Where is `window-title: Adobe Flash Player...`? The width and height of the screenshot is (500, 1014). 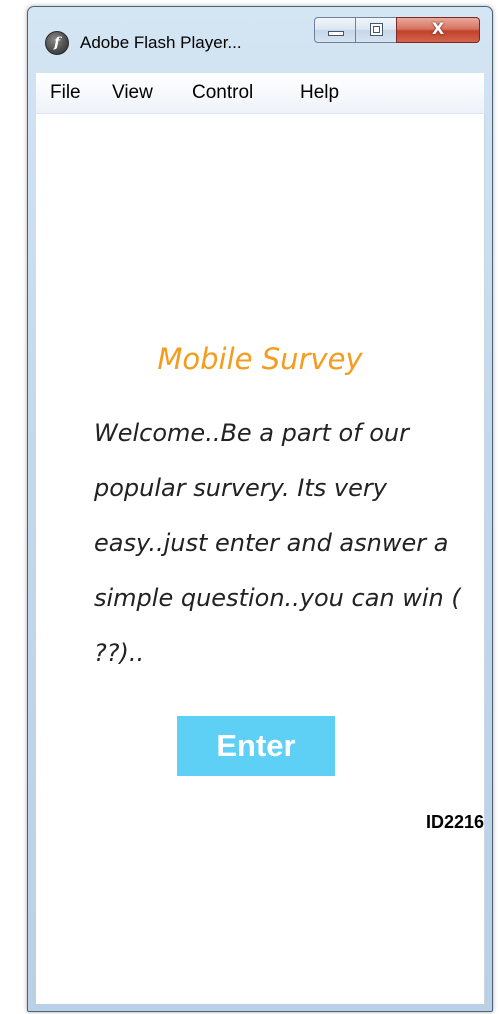 window-title: Adobe Flash Player... is located at coordinates (161, 42).